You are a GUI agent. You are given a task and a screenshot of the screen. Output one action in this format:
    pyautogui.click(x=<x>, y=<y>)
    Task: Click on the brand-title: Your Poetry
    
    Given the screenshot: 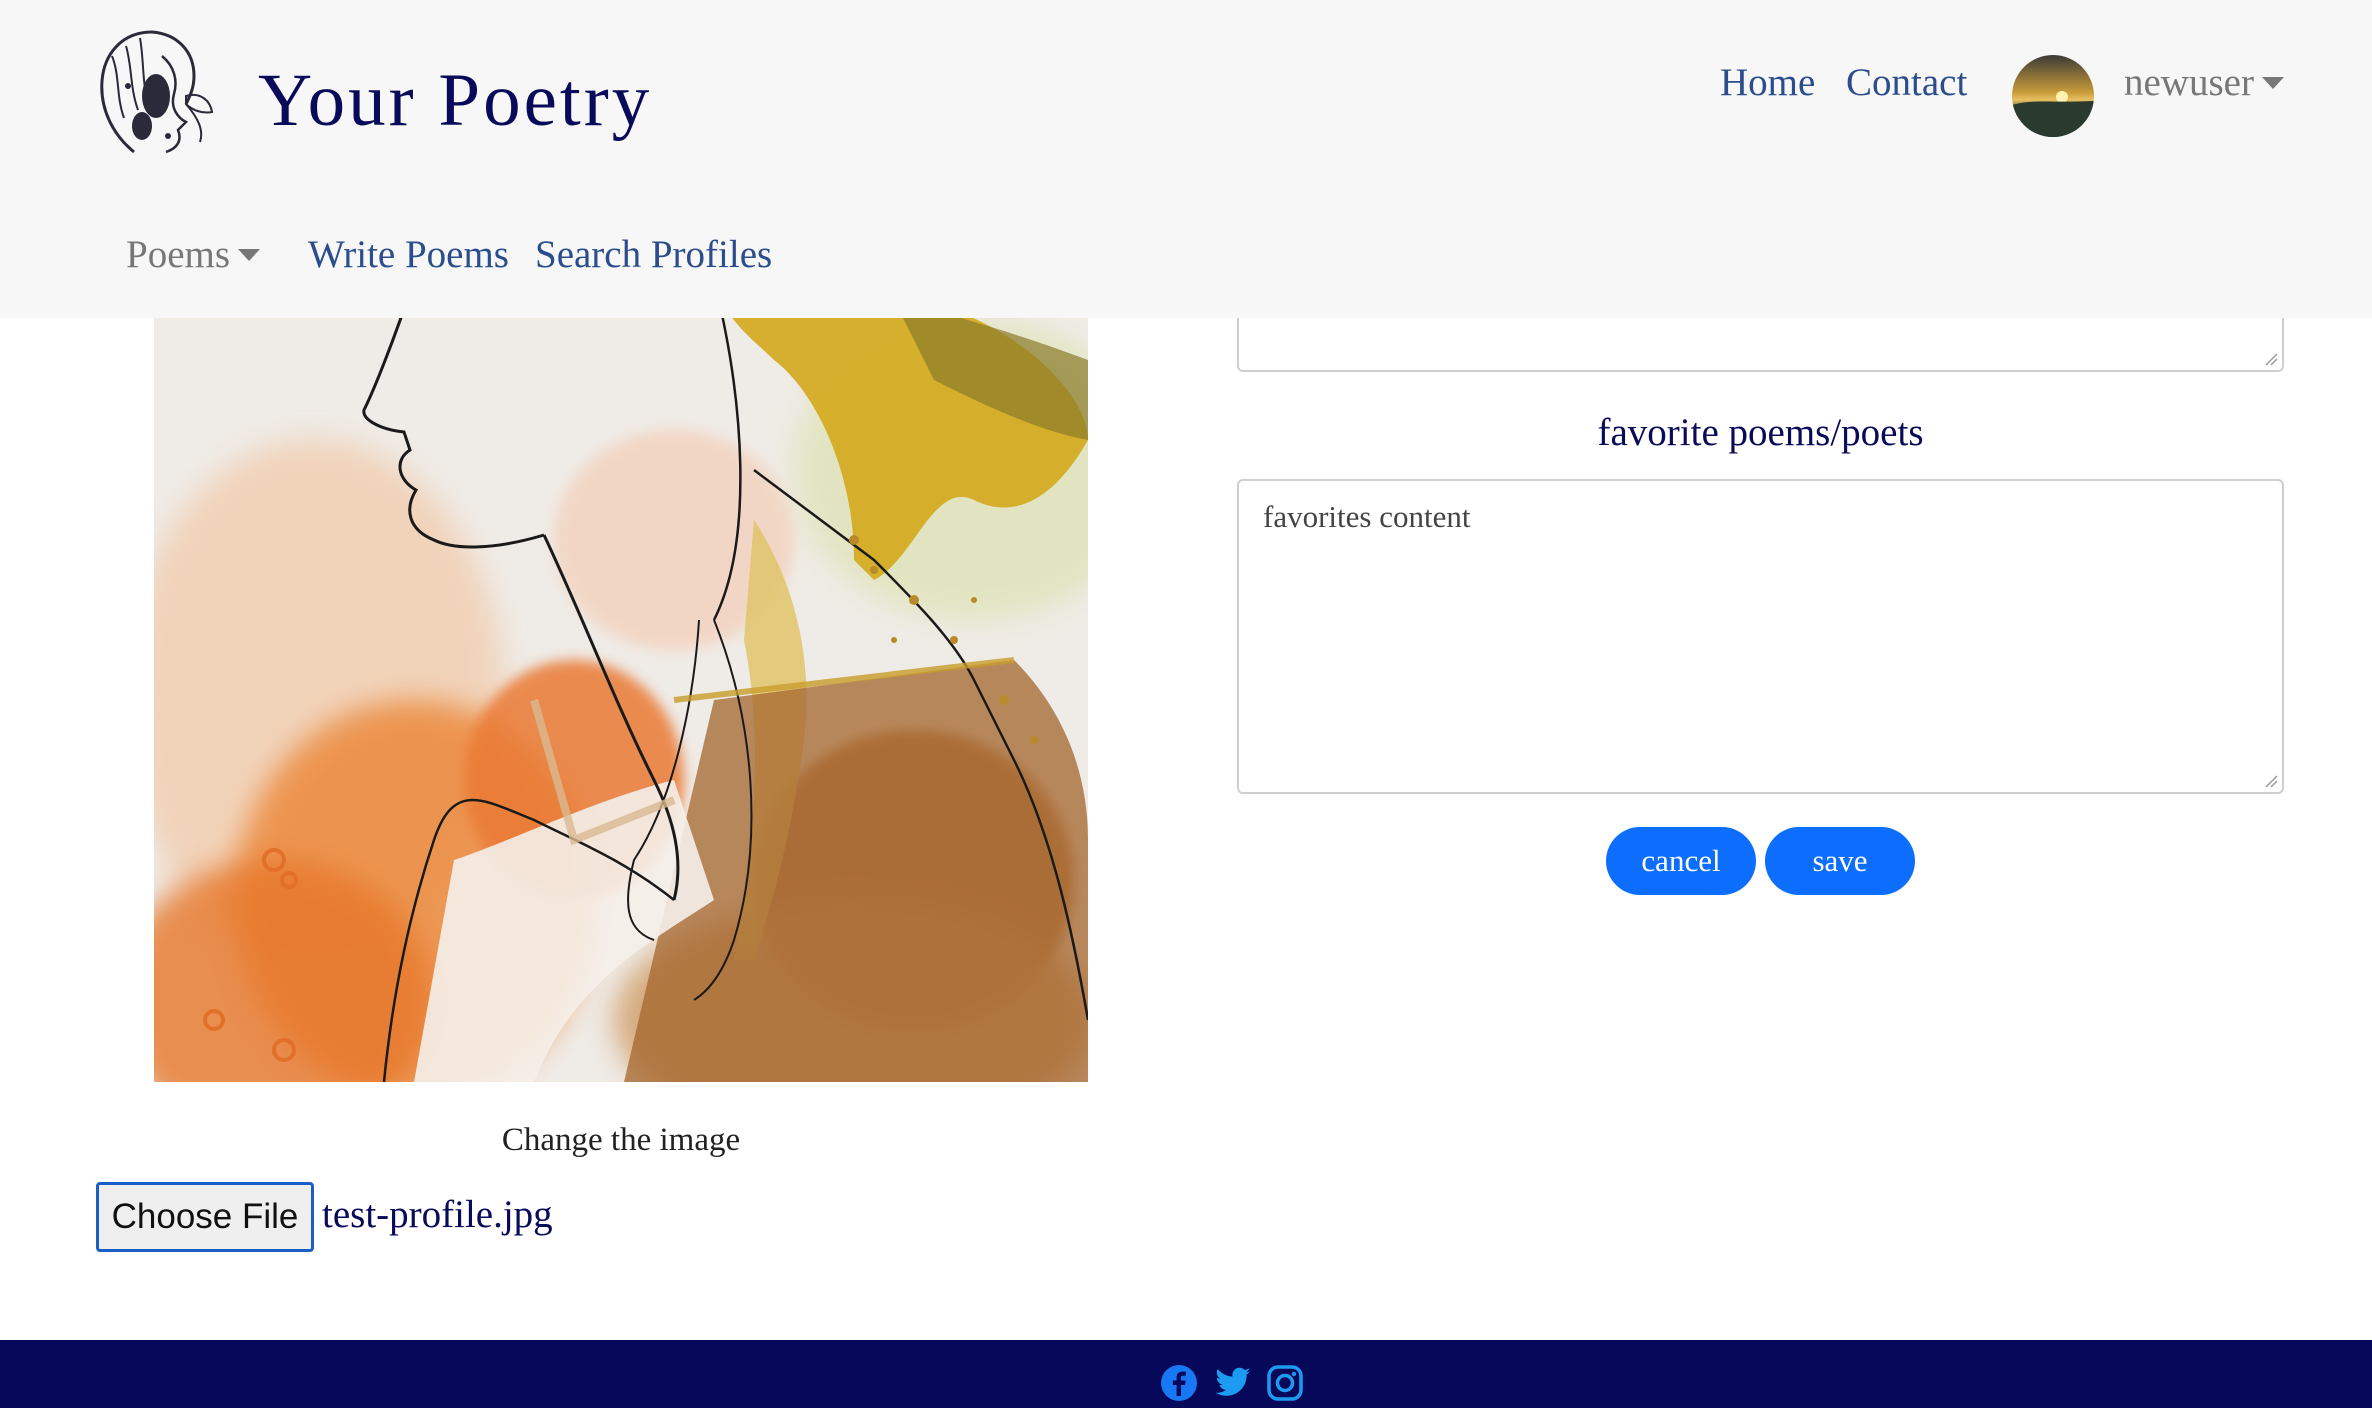 What is the action you would take?
    pyautogui.click(x=455, y=101)
    